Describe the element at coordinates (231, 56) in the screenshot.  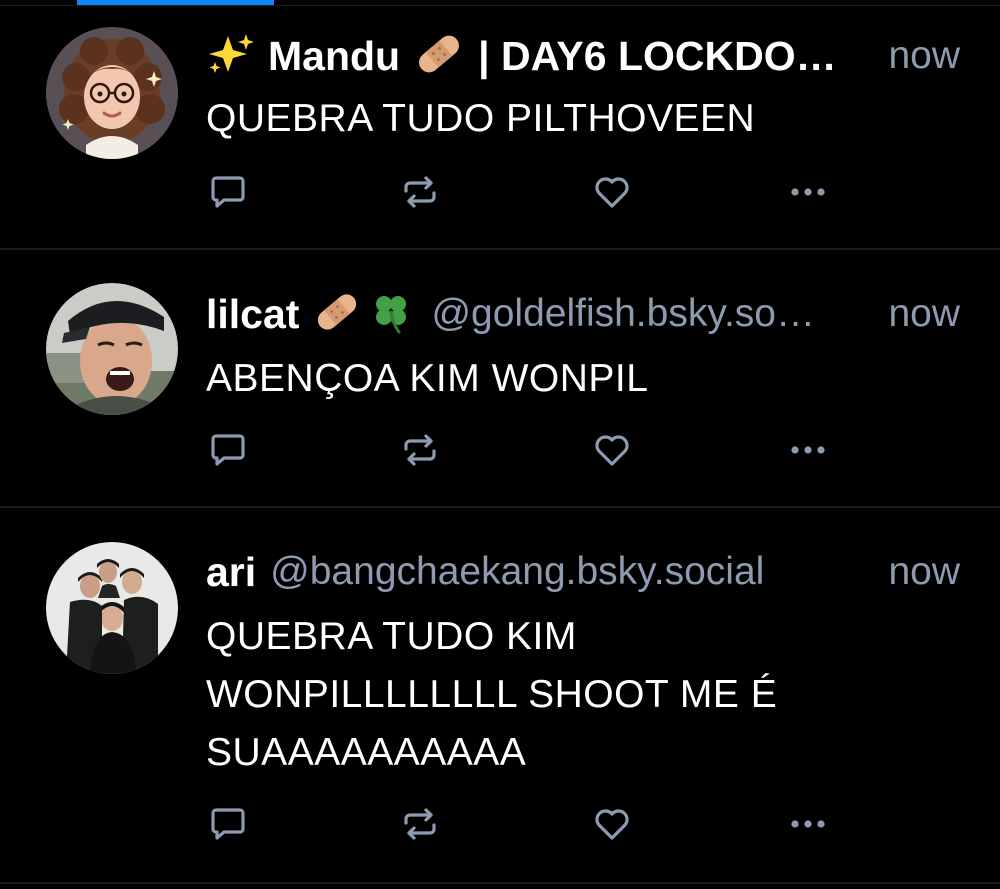
I see `sparkles-emoji-icon` at that location.